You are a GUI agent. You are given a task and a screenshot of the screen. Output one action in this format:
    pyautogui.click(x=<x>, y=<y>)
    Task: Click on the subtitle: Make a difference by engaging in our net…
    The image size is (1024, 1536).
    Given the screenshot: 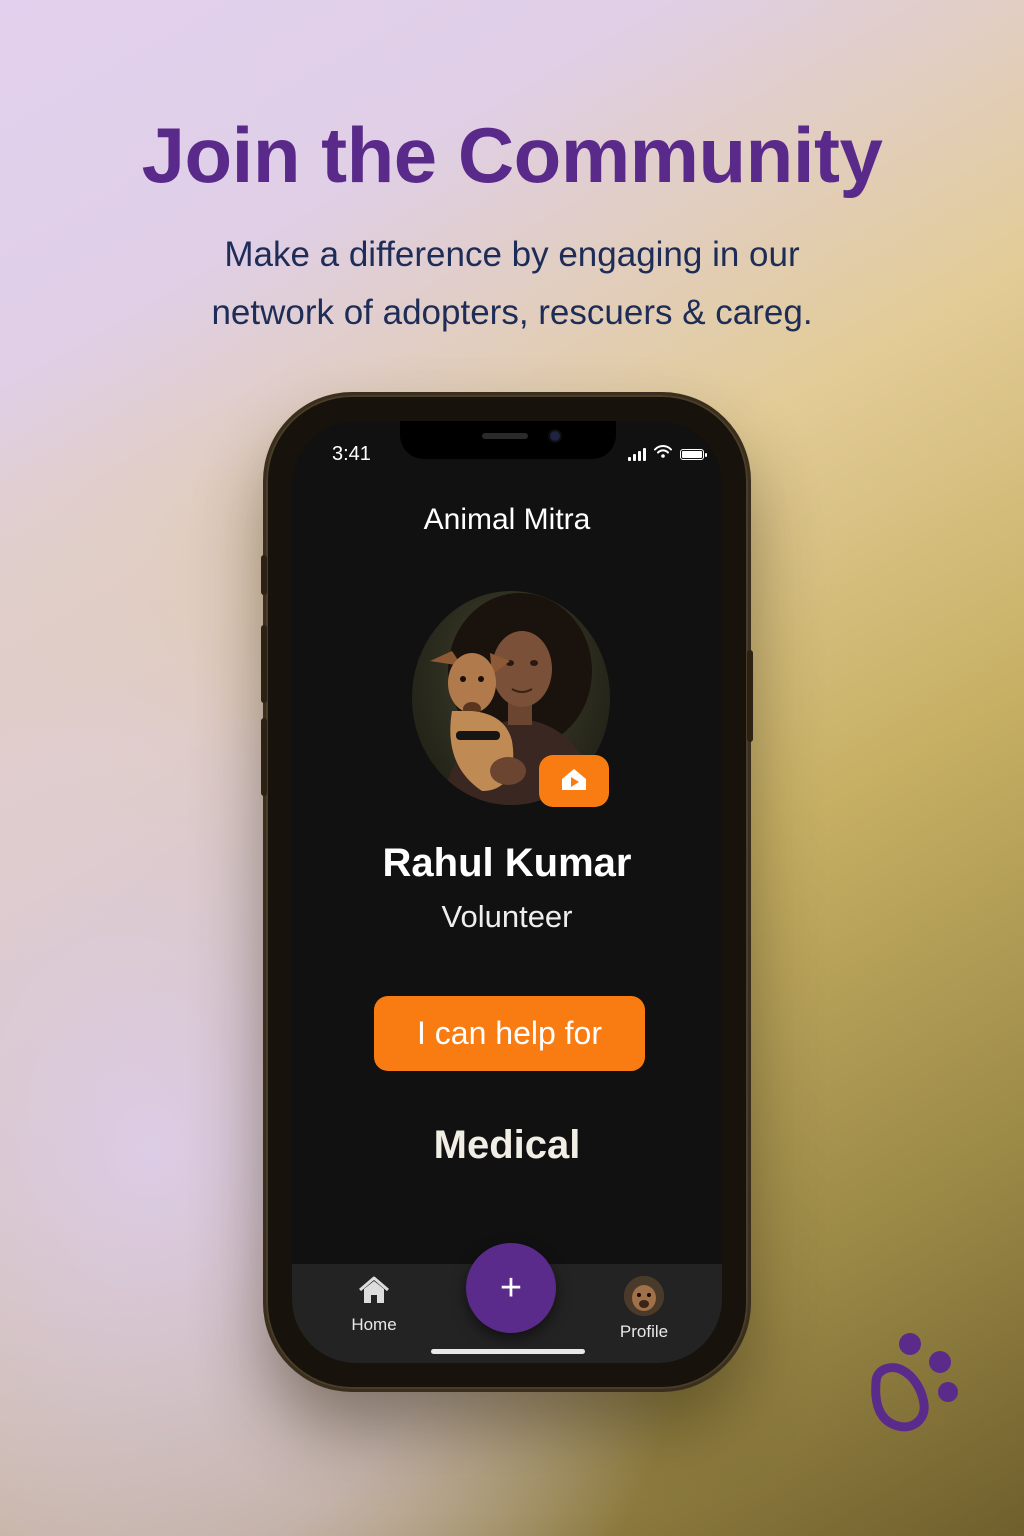 What is the action you would take?
    pyautogui.click(x=512, y=284)
    